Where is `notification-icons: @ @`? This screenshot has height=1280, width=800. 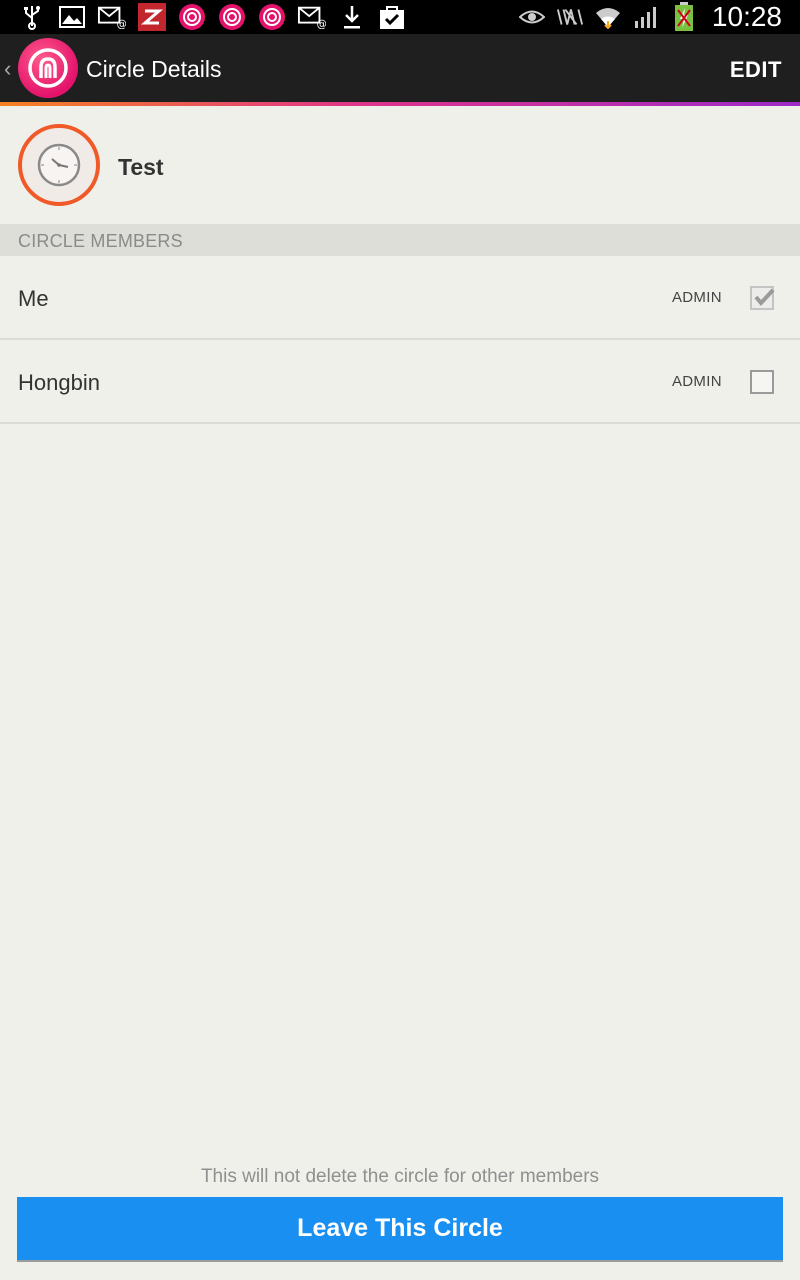 notification-icons: @ @ is located at coordinates (212, 17).